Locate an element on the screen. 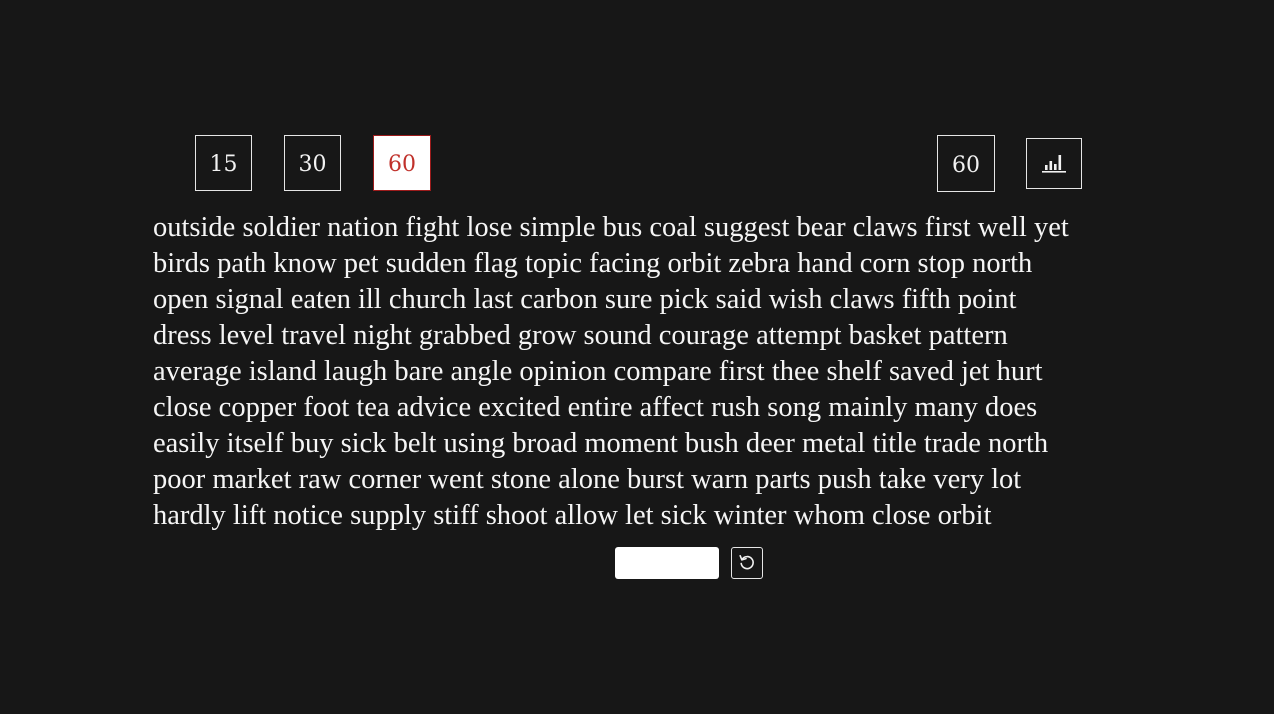 This screenshot has height=714, width=1274. restart-icon is located at coordinates (747, 563).